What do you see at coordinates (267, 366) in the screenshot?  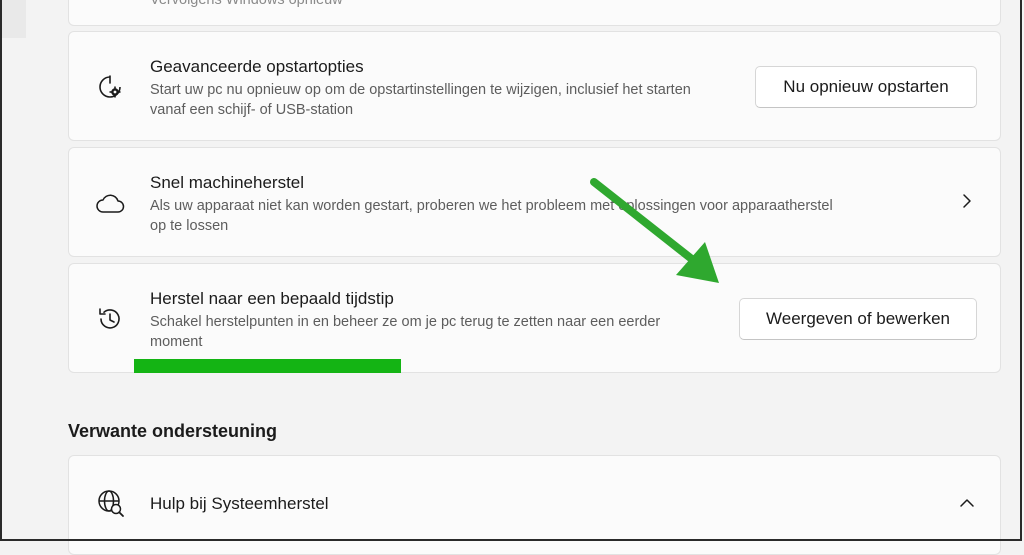 I see `annotation-underline` at bounding box center [267, 366].